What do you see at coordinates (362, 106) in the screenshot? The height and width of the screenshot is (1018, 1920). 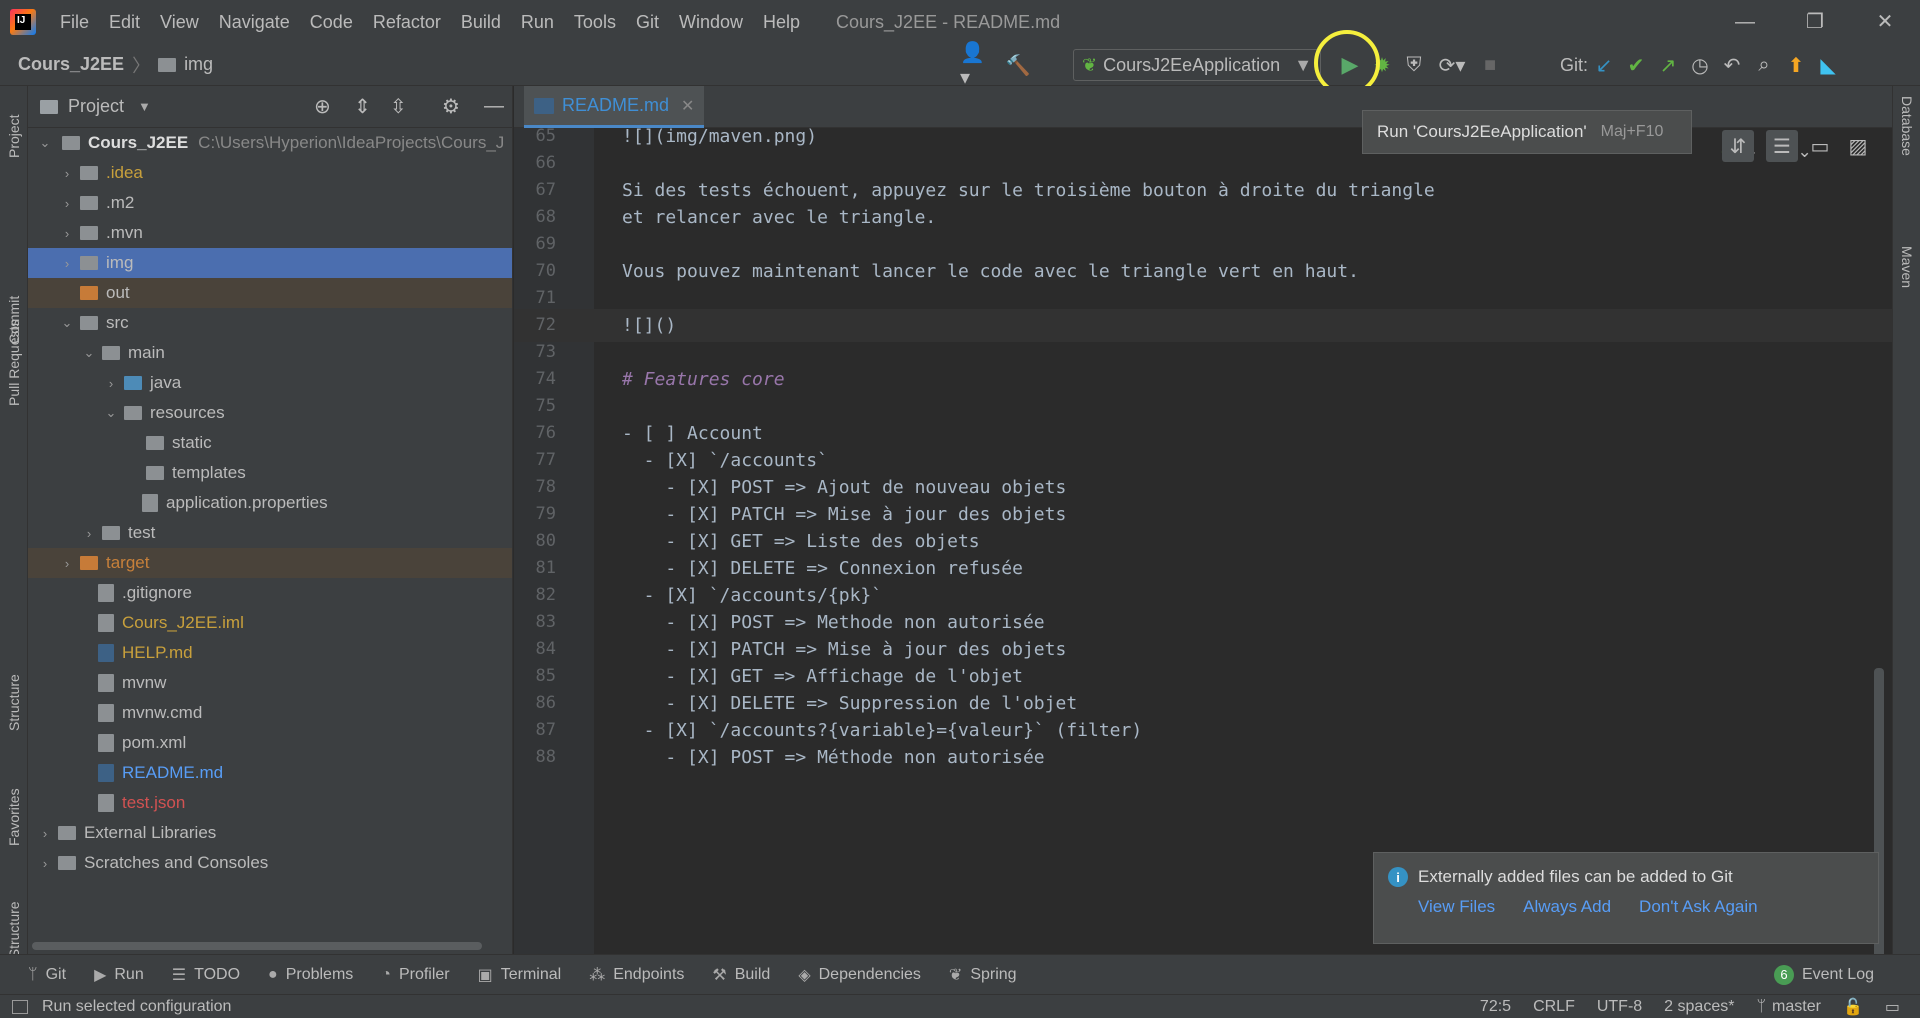 I see `expand-all-icon: ⇕` at bounding box center [362, 106].